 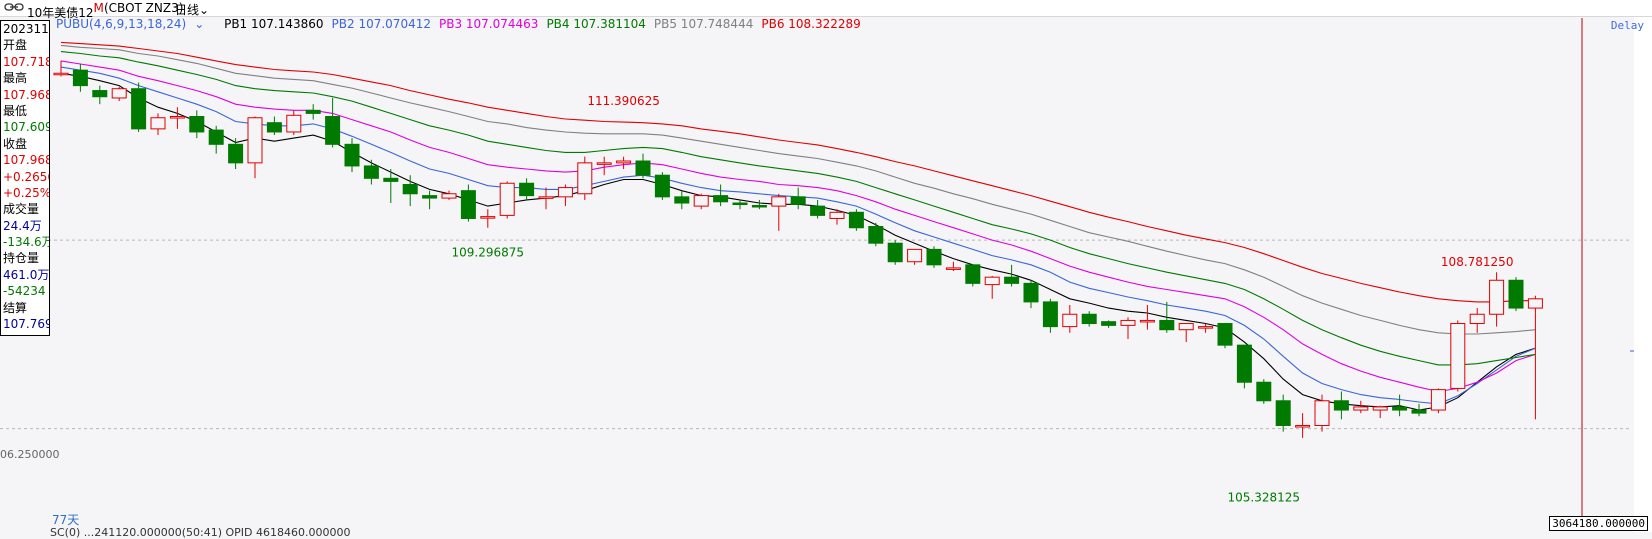 I want to click on info-row: 成交量, so click(x=21, y=209).